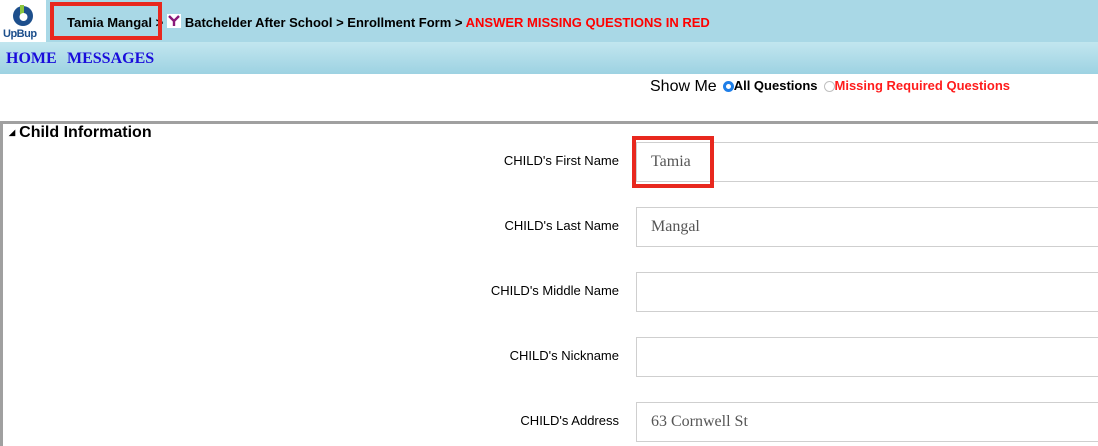 Image resolution: width=1098 pixels, height=446 pixels. I want to click on last-name-label: CHILD's Last Name, so click(561, 225).